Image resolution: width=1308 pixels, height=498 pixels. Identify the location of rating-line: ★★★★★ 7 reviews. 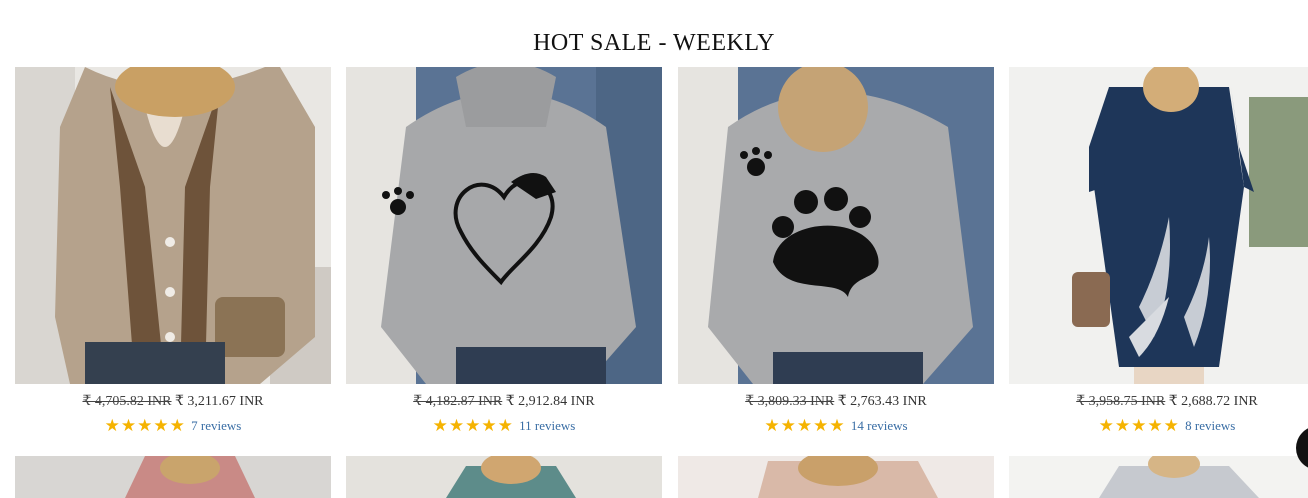
(173, 426).